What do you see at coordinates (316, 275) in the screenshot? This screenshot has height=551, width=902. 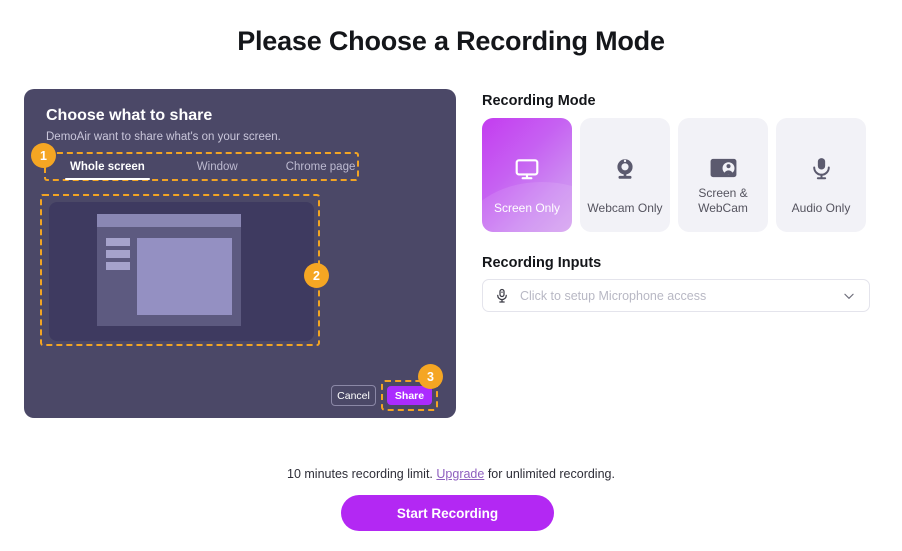 I see `step-badge-2: 2` at bounding box center [316, 275].